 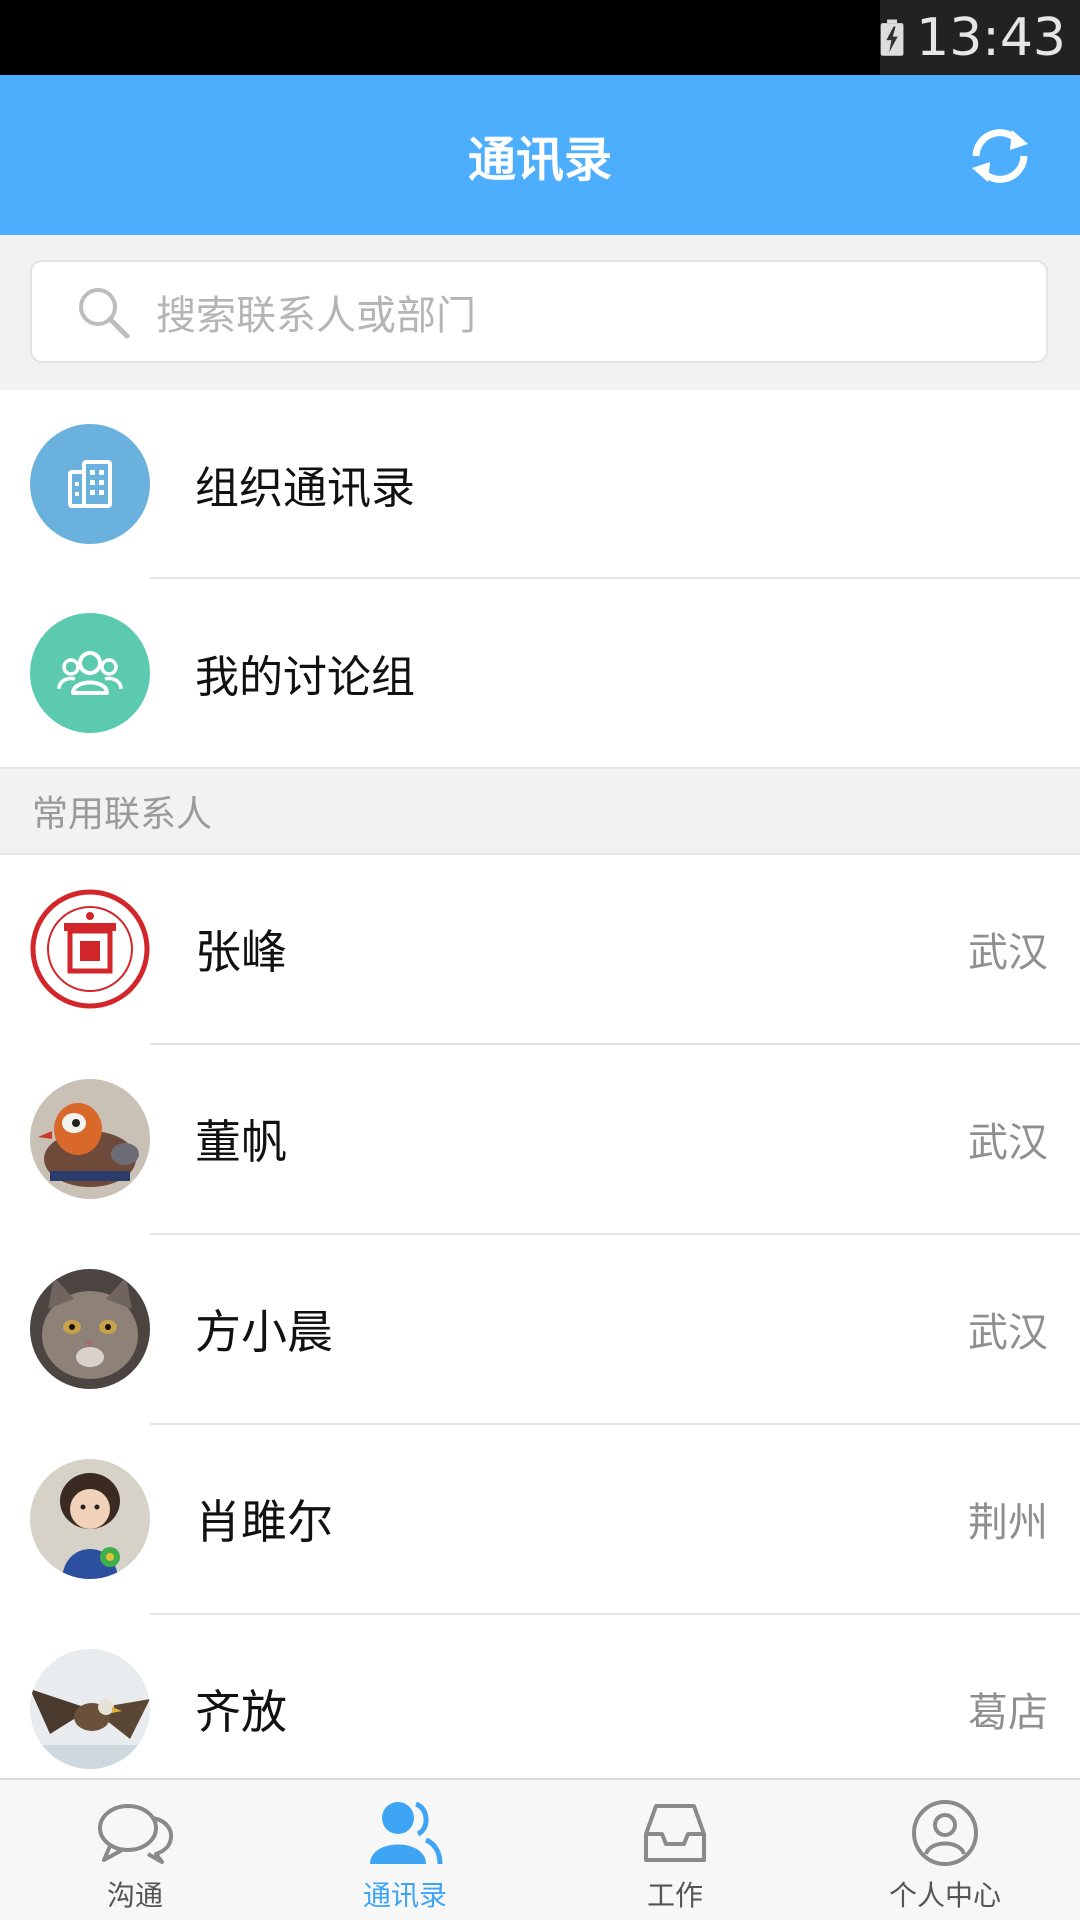 I want to click on contact-name: 张峰, so click(x=241, y=952).